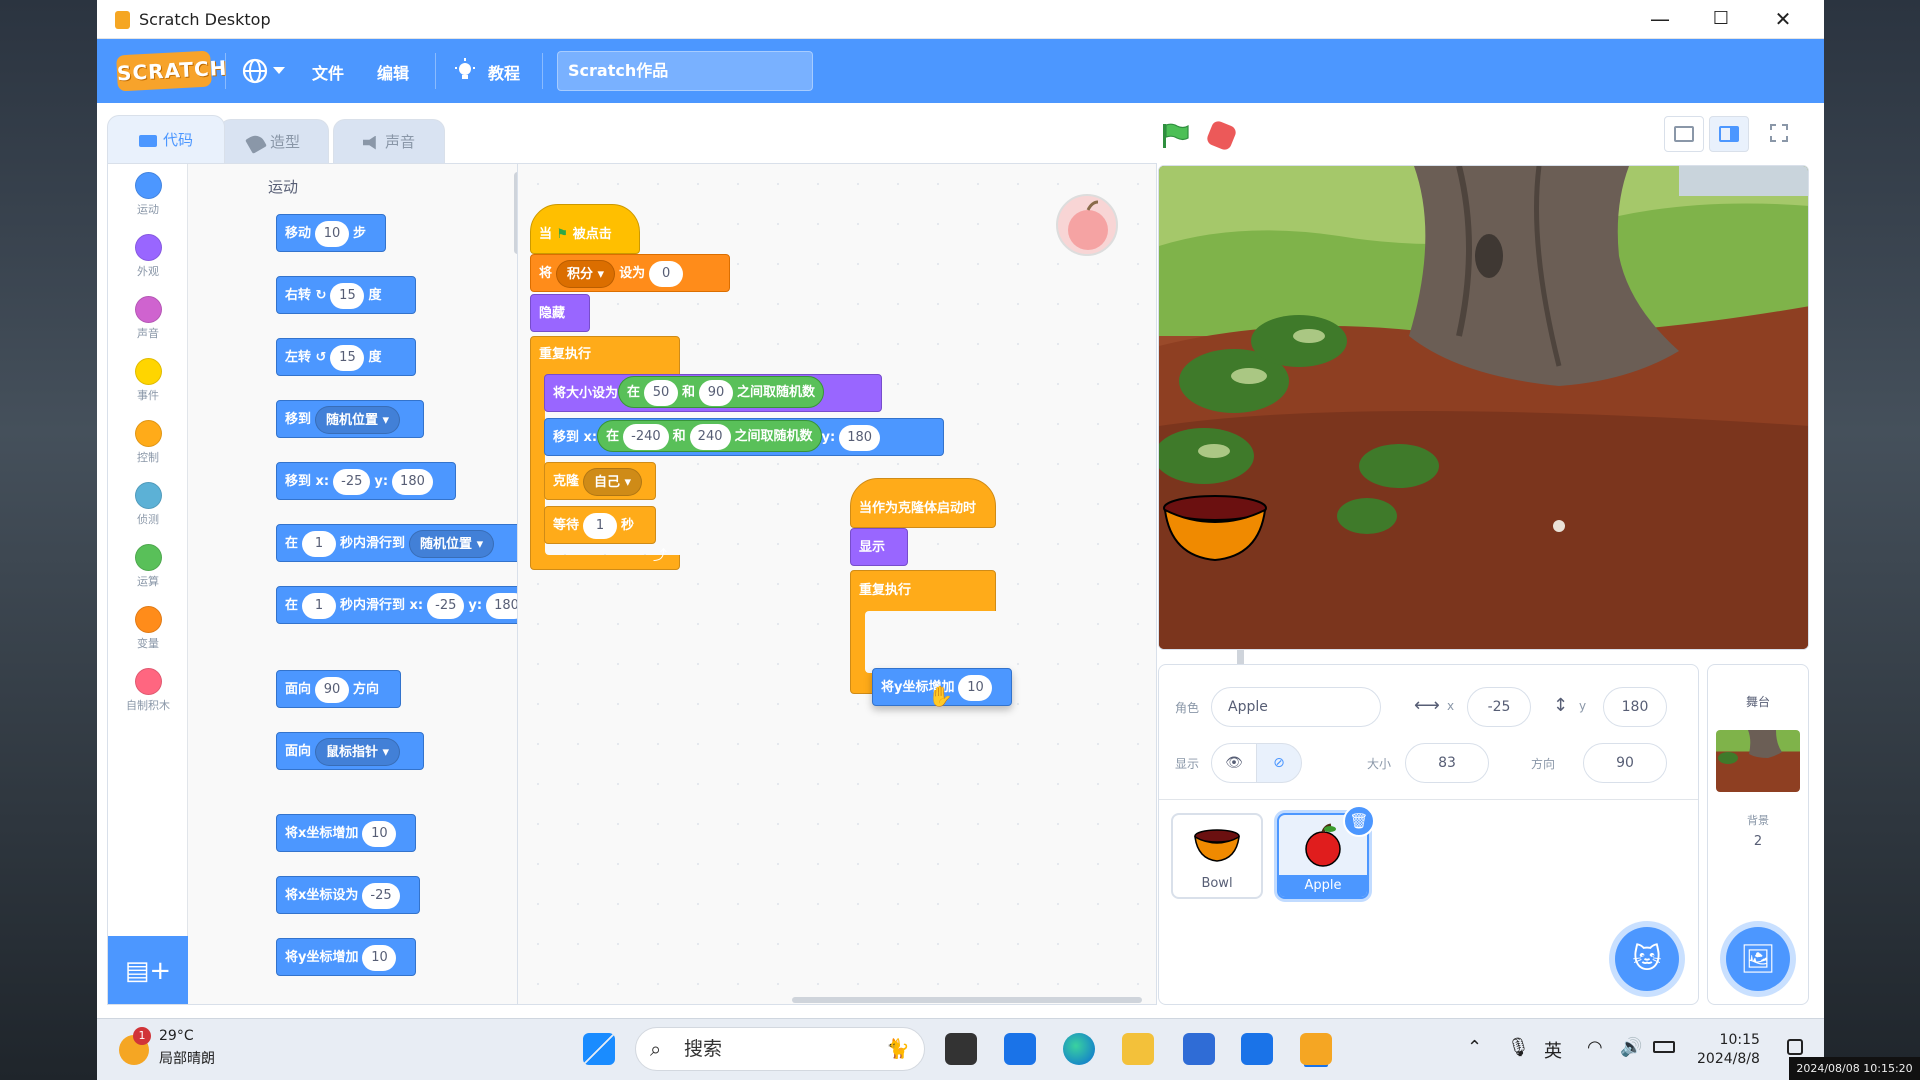 The image size is (1920, 1080). Describe the element at coordinates (279, 70) in the screenshot. I see `chevron-down-icon` at that location.